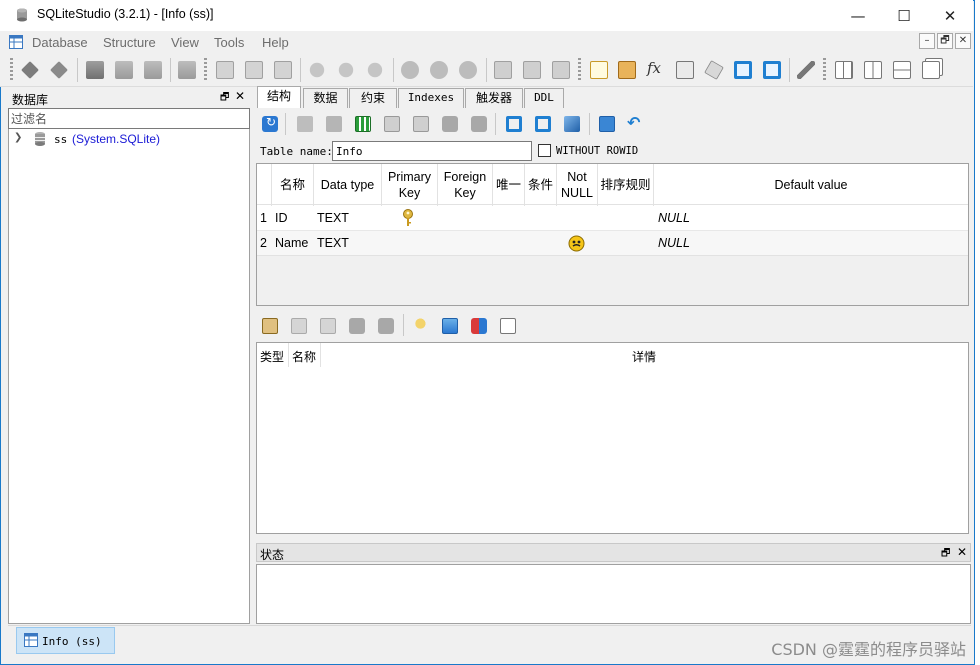  What do you see at coordinates (153, 70) in the screenshot?
I see `delete-database-icon` at bounding box center [153, 70].